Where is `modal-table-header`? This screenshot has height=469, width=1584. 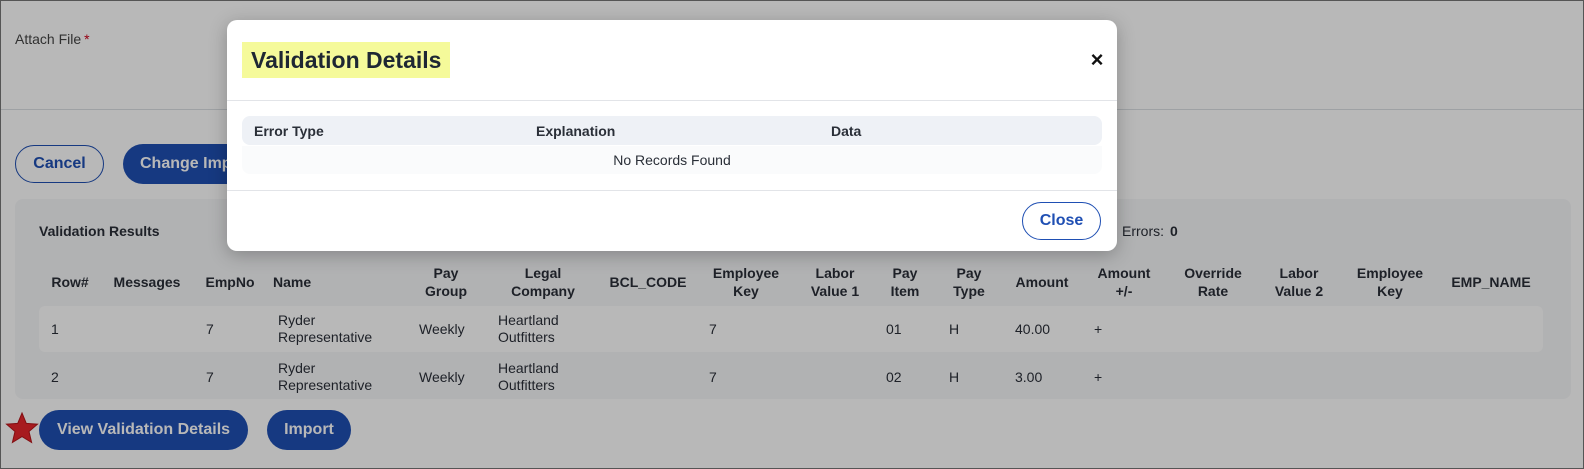 modal-table-header is located at coordinates (672, 130).